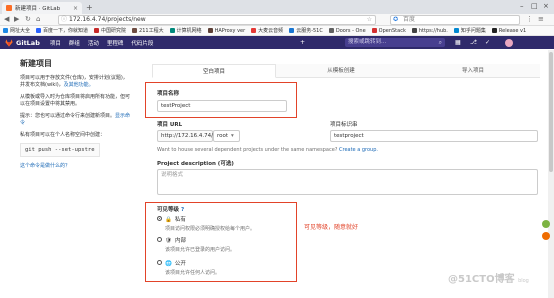 This screenshot has width=554, height=298. Describe the element at coordinates (9, 42) in the screenshot. I see `gitlab-logo-icon` at that location.